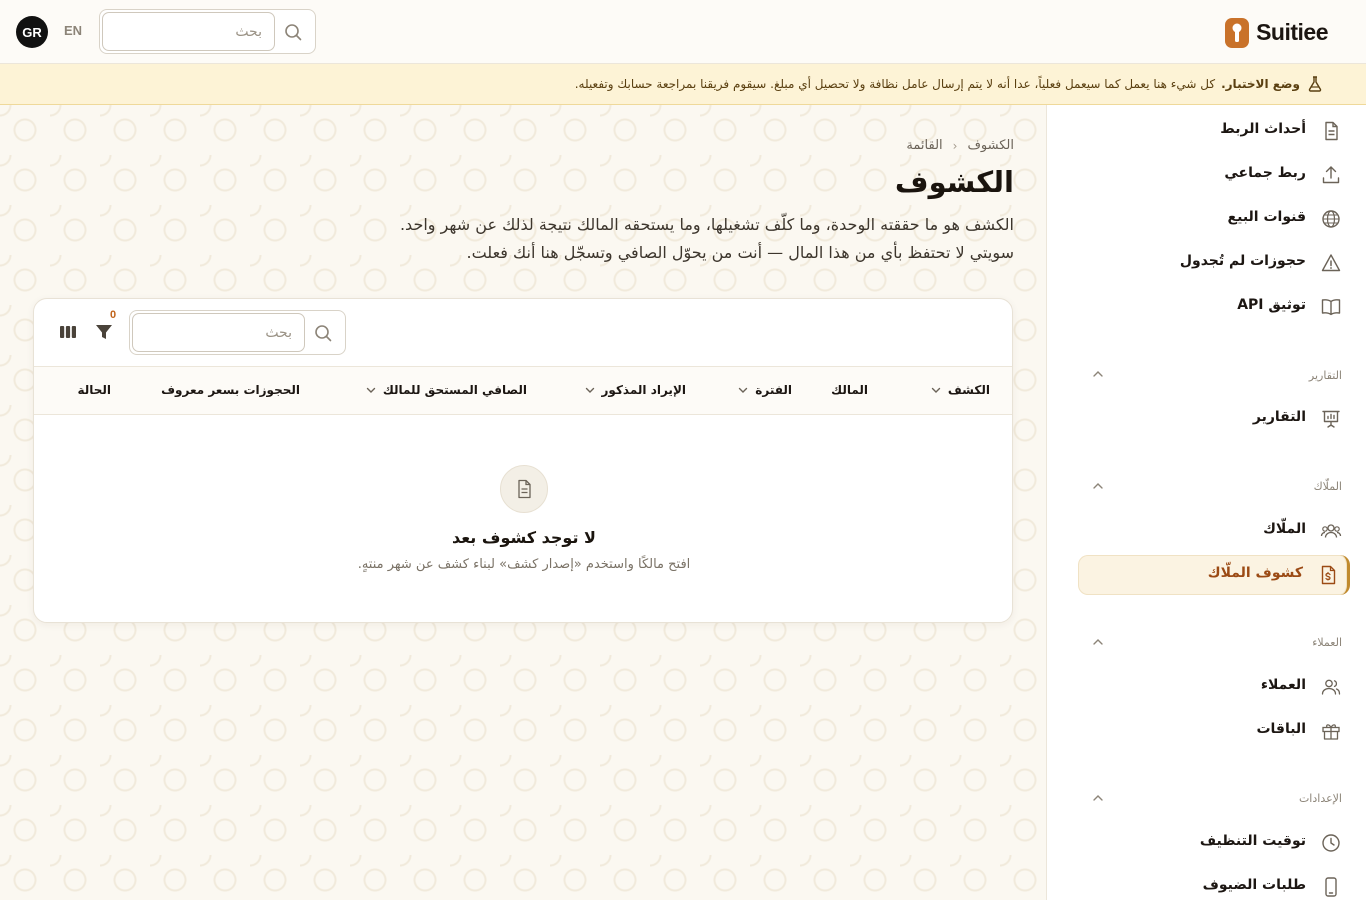  What do you see at coordinates (1214, 531) in the screenshot?
I see `sidebar-item-owners: الملّاك` at bounding box center [1214, 531].